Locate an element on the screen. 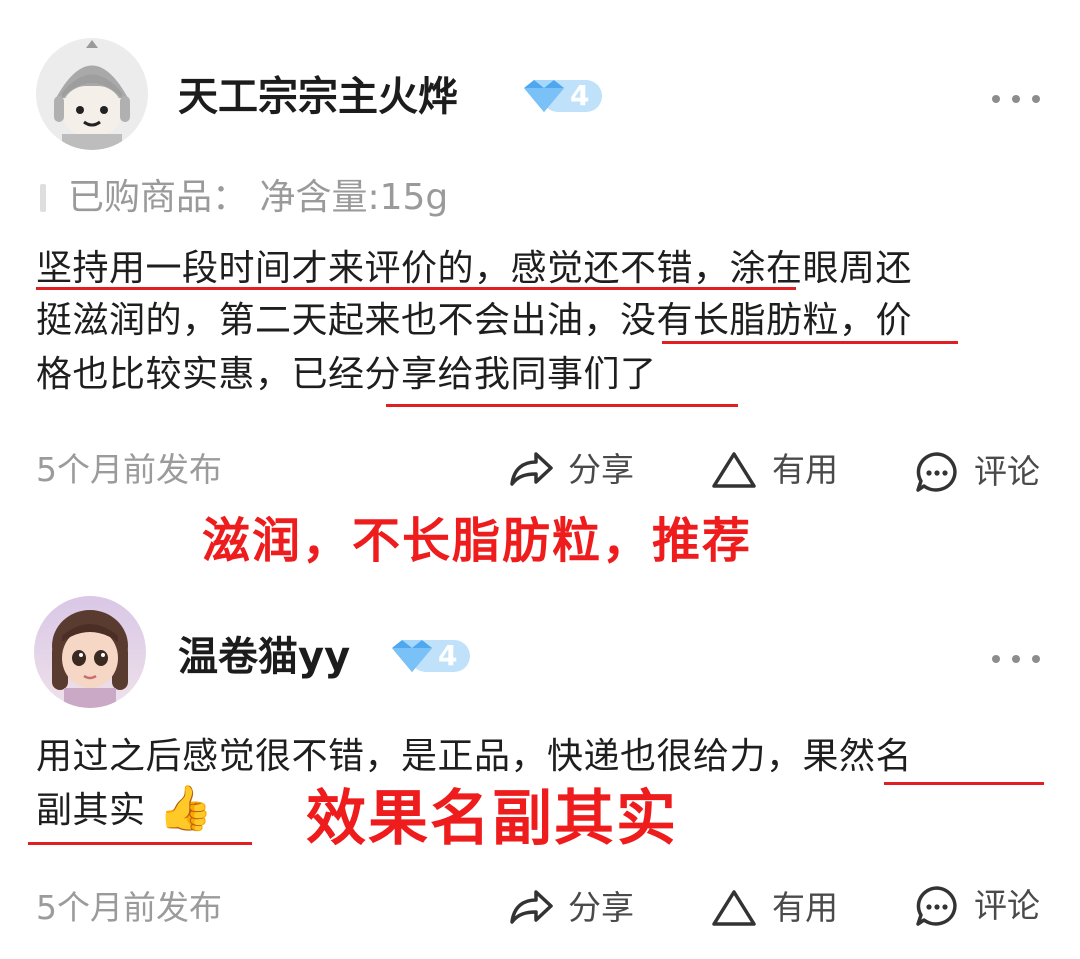 The height and width of the screenshot is (959, 1080). username: 温卷猫yy is located at coordinates (264, 657).